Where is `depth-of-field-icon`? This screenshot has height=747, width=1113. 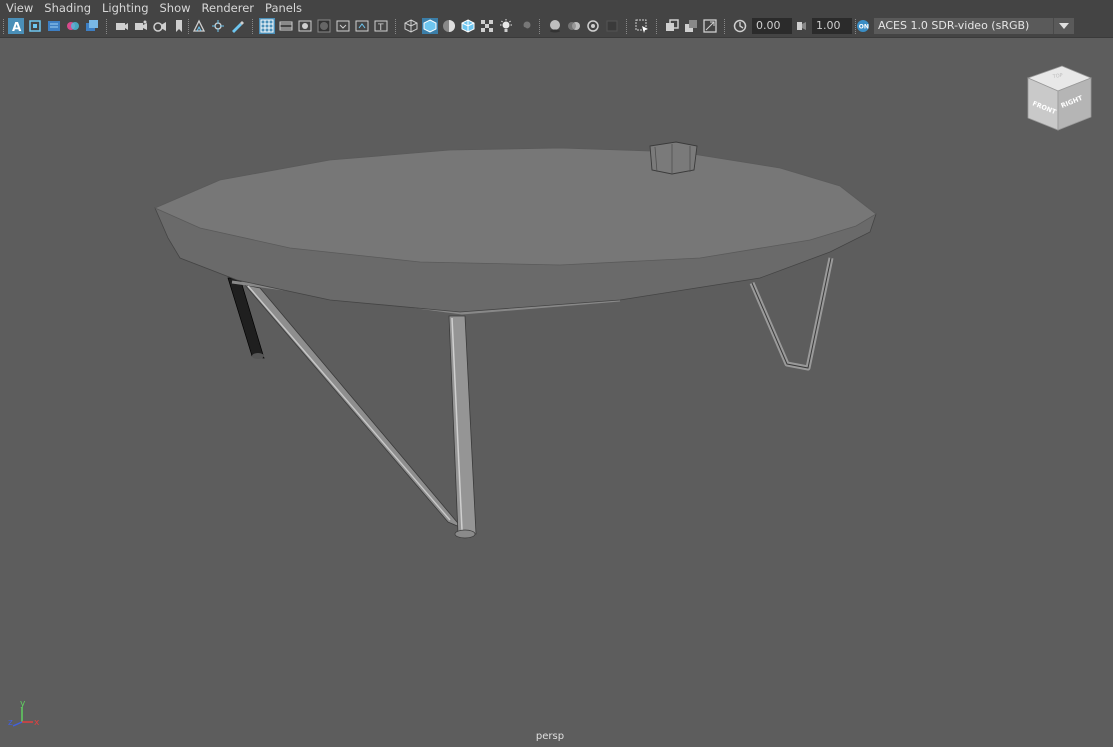
depth-of-field-icon is located at coordinates (612, 26).